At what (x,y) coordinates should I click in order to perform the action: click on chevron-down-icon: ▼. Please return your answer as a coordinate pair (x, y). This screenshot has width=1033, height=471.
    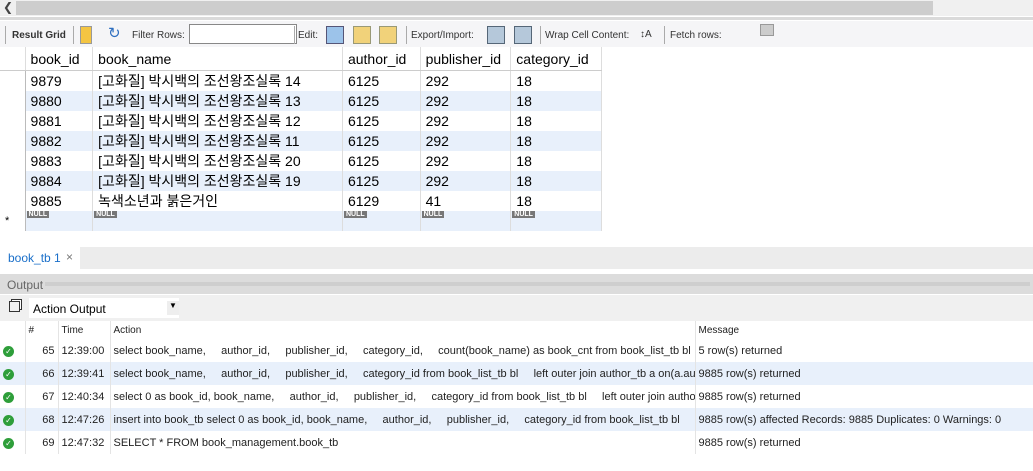
    Looking at the image, I should click on (173, 308).